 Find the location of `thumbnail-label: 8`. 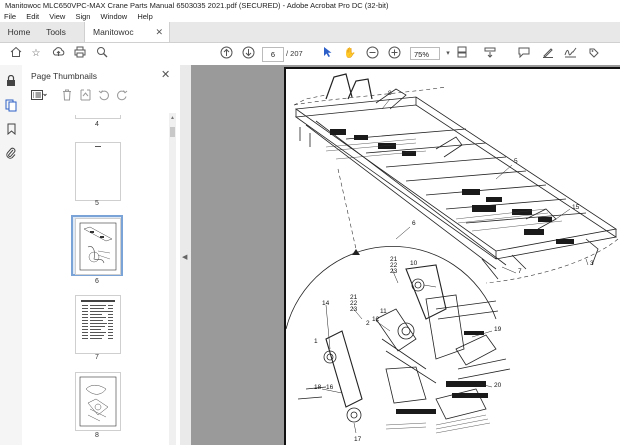

thumbnail-label: 8 is located at coordinates (97, 435).